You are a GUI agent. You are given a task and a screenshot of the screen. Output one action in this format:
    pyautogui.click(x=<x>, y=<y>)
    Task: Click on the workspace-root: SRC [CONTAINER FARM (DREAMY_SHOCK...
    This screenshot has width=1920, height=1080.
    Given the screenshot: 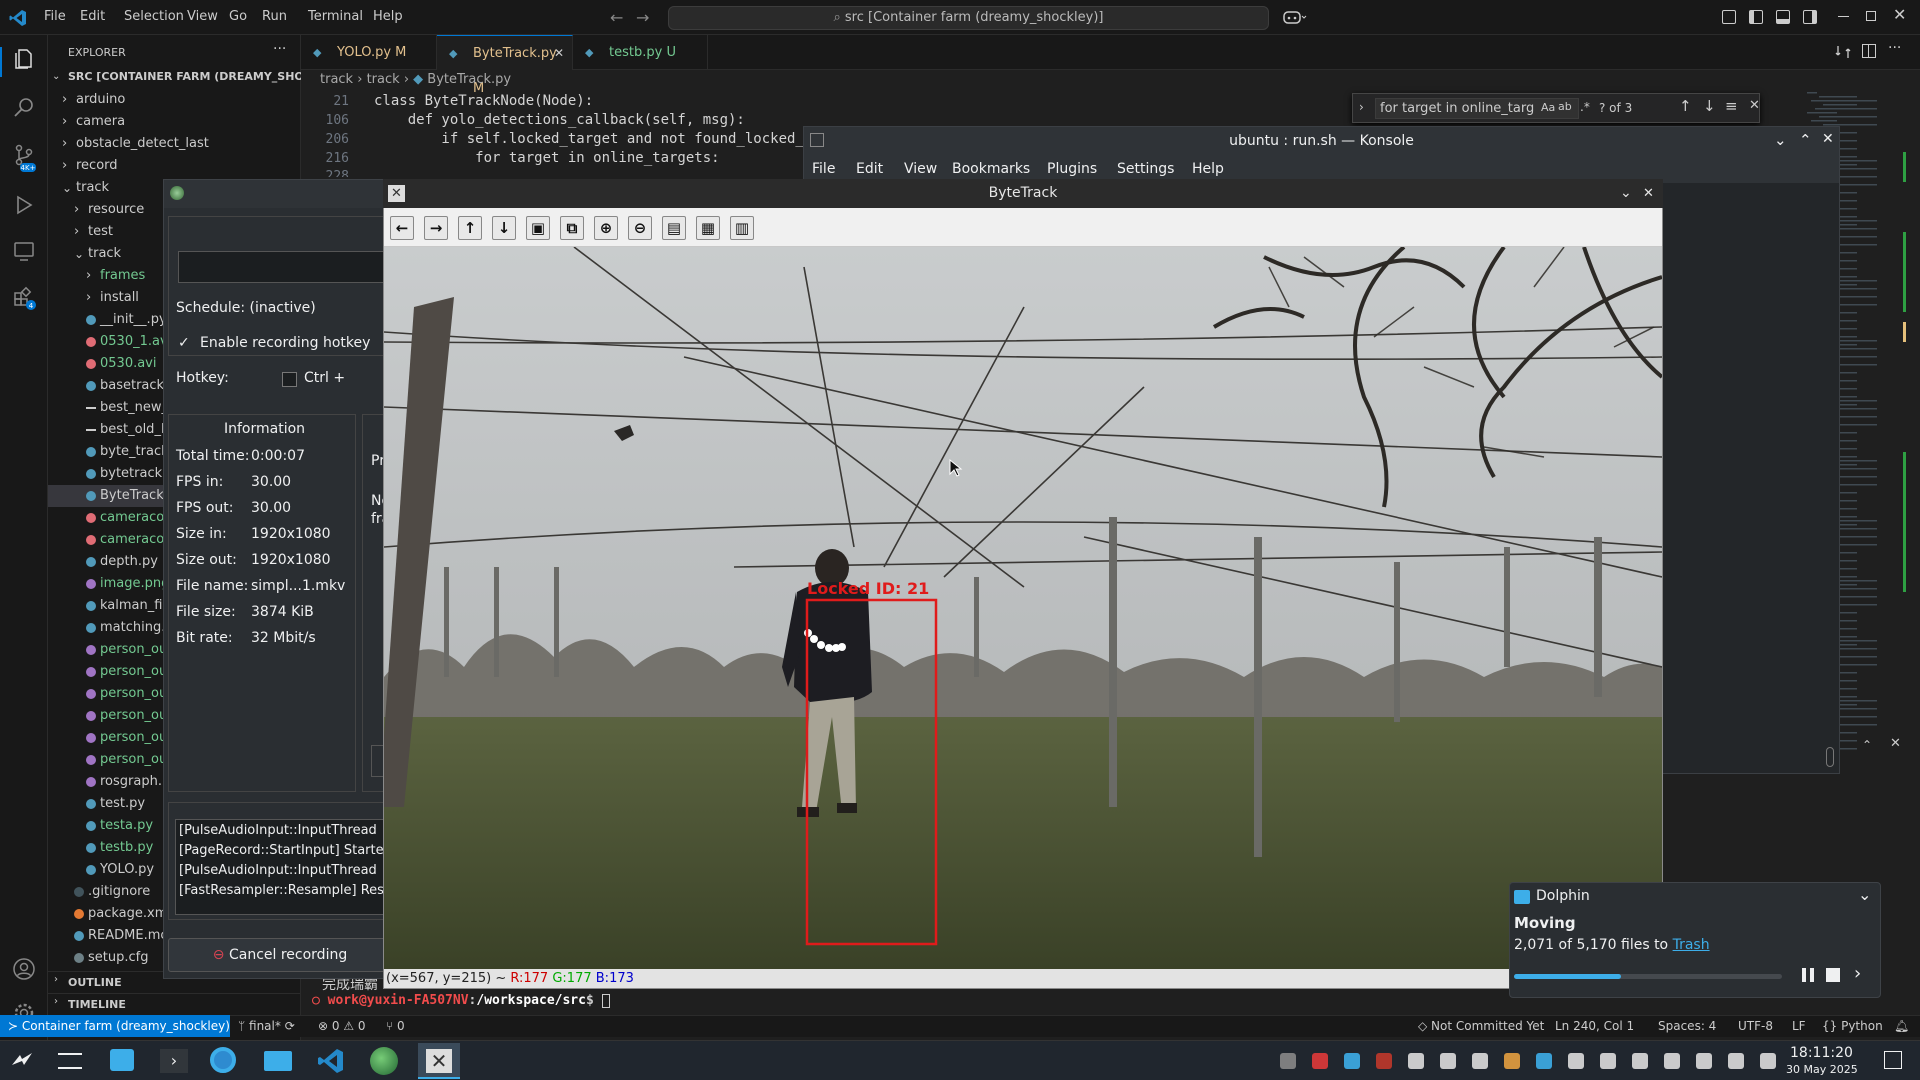 What is the action you would take?
    pyautogui.click(x=200, y=76)
    